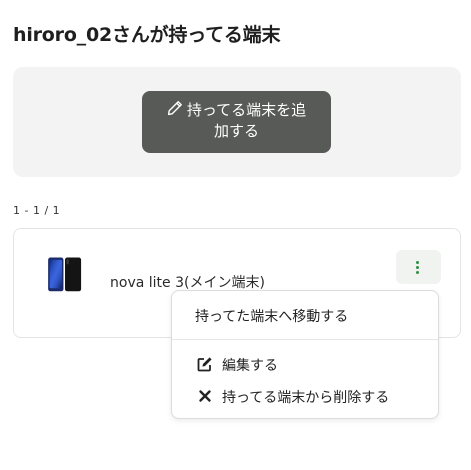  What do you see at coordinates (147, 35) in the screenshot?
I see `page-title: hiroro_02さんが持ってる端末` at bounding box center [147, 35].